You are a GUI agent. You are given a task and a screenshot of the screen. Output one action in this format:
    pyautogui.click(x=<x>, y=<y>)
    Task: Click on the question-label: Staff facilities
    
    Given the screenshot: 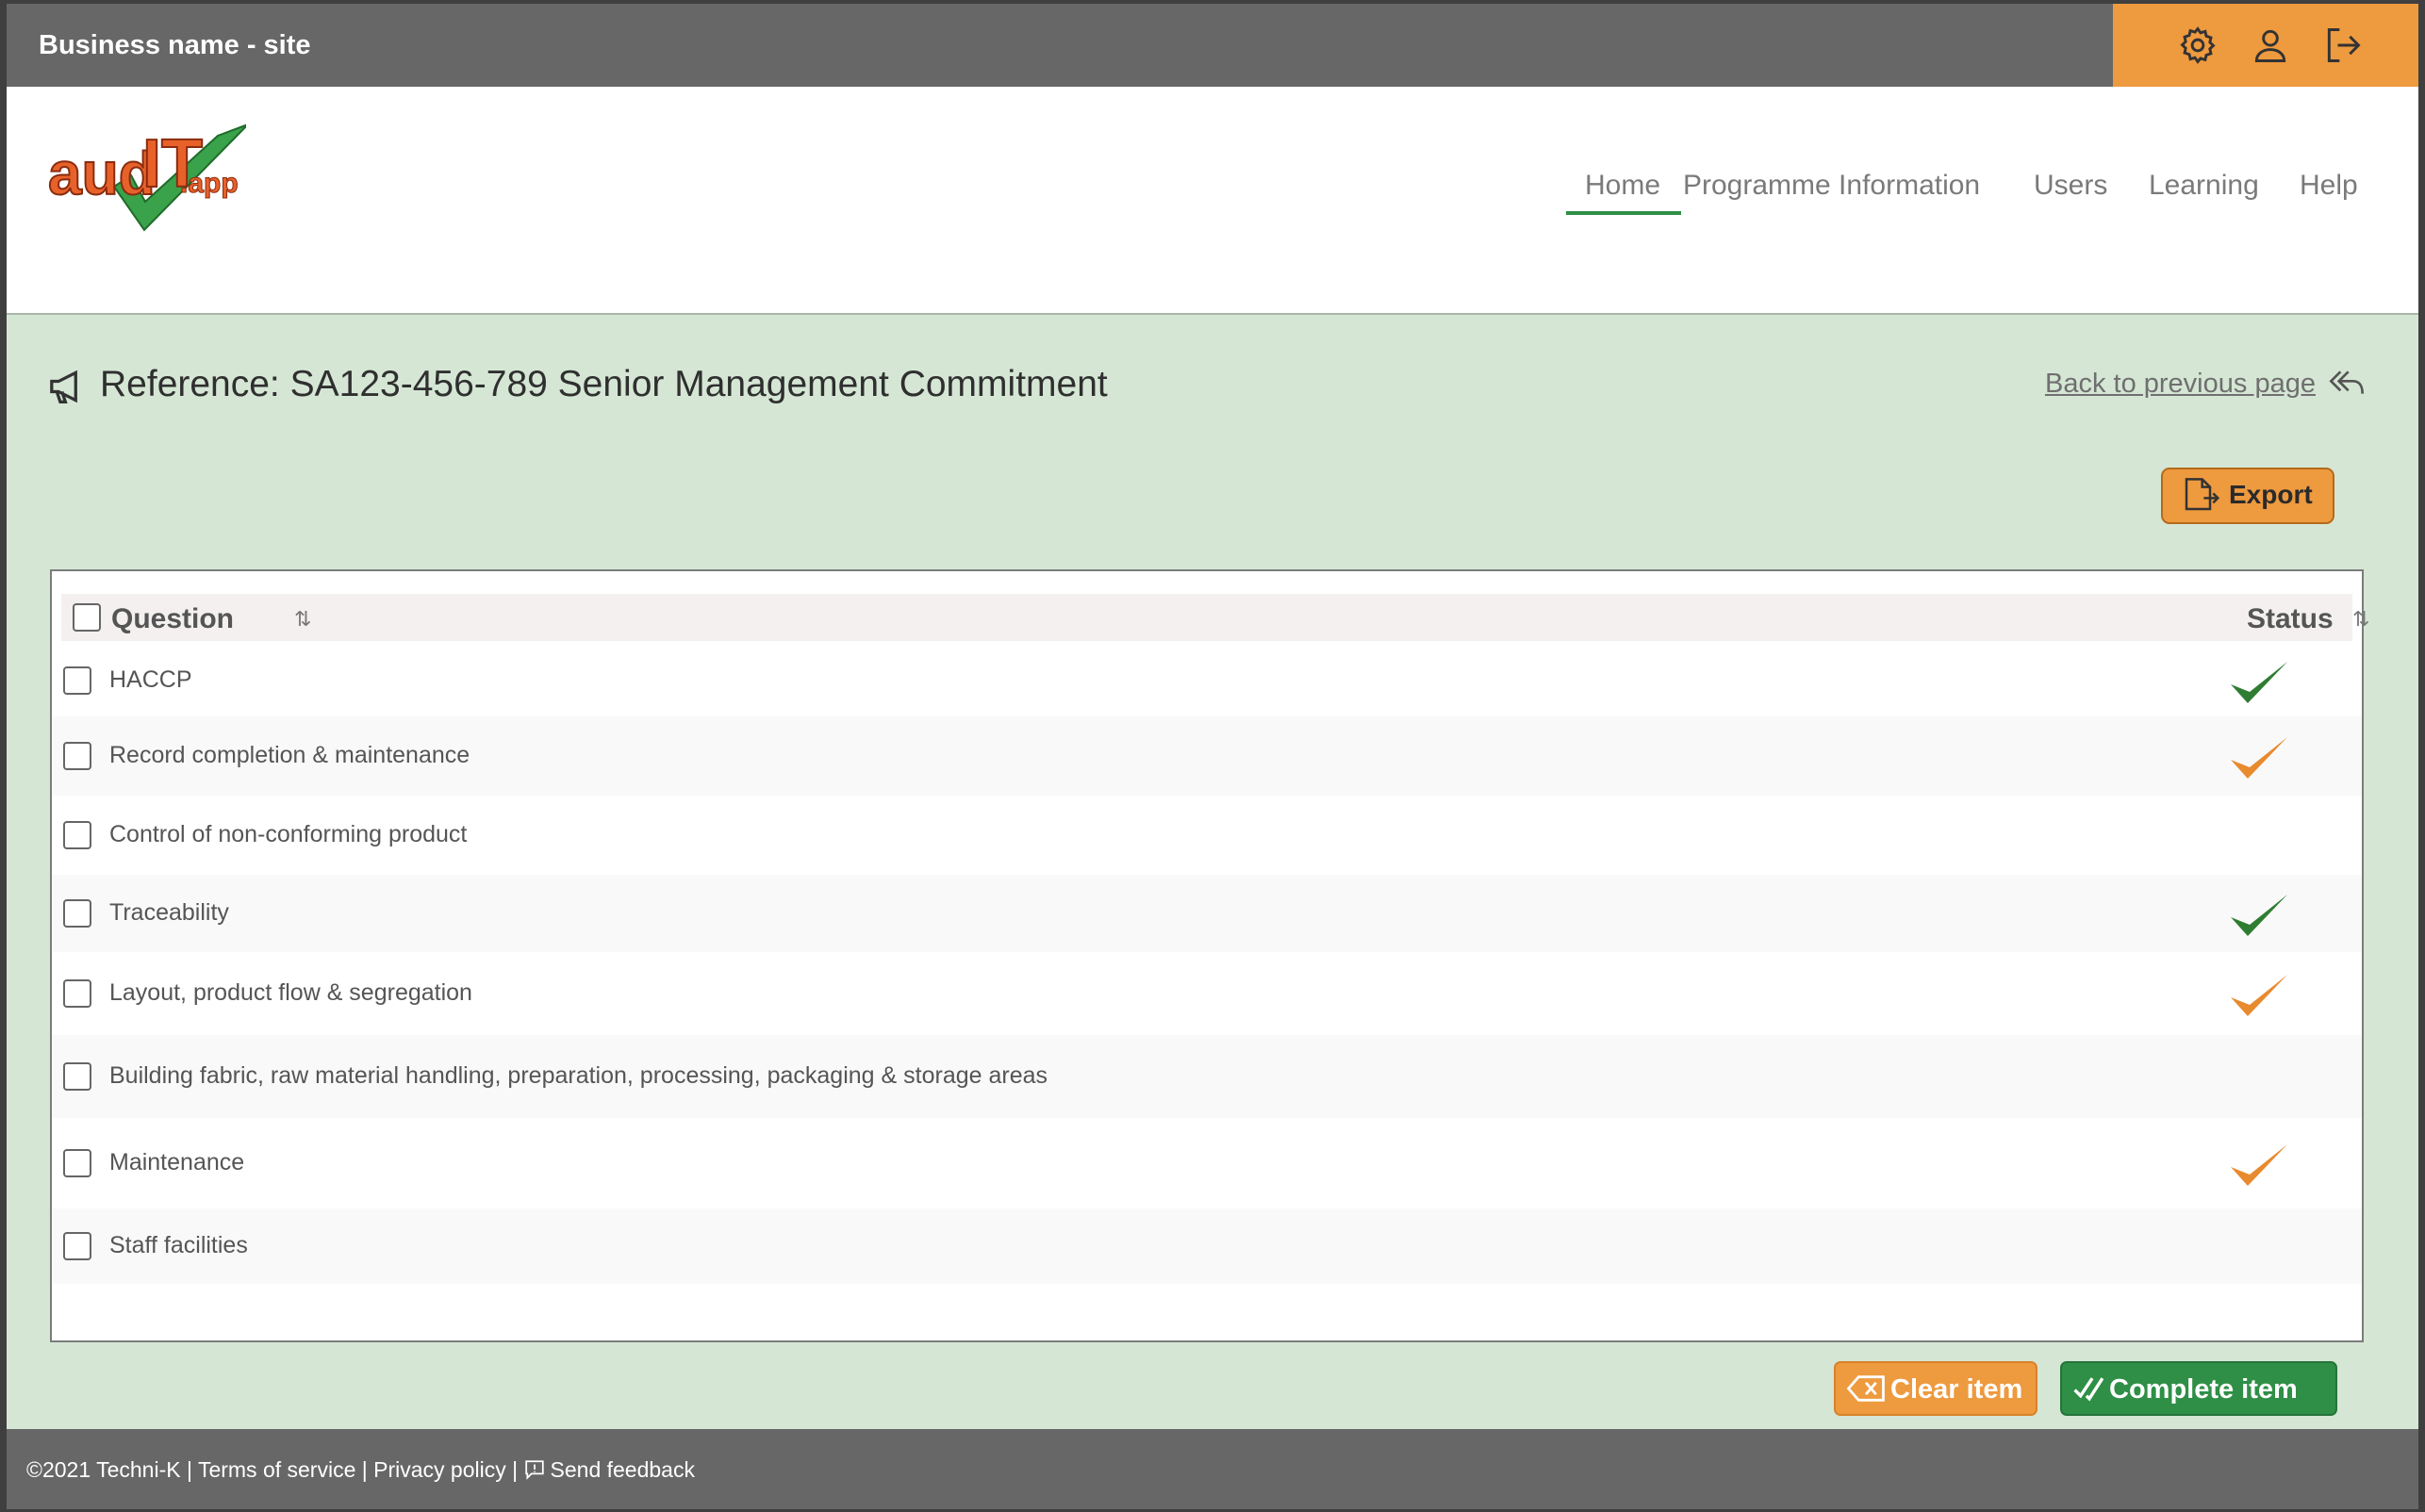 What is the action you would take?
    pyautogui.click(x=178, y=1245)
    